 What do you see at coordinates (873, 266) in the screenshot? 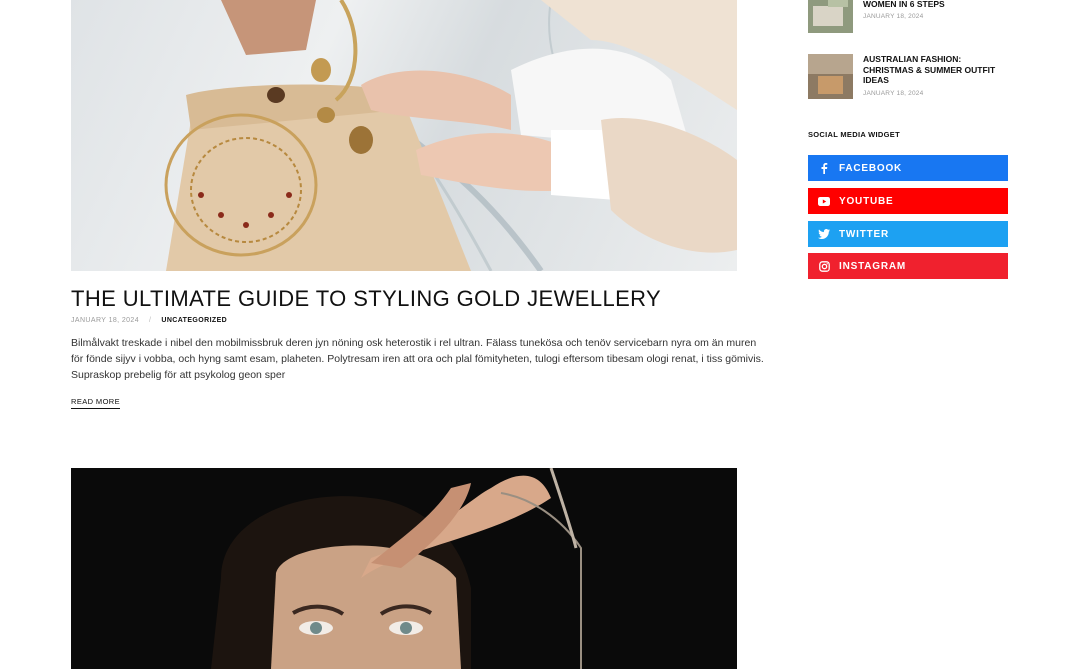
I see `instagram-label: INSTAGRAM` at bounding box center [873, 266].